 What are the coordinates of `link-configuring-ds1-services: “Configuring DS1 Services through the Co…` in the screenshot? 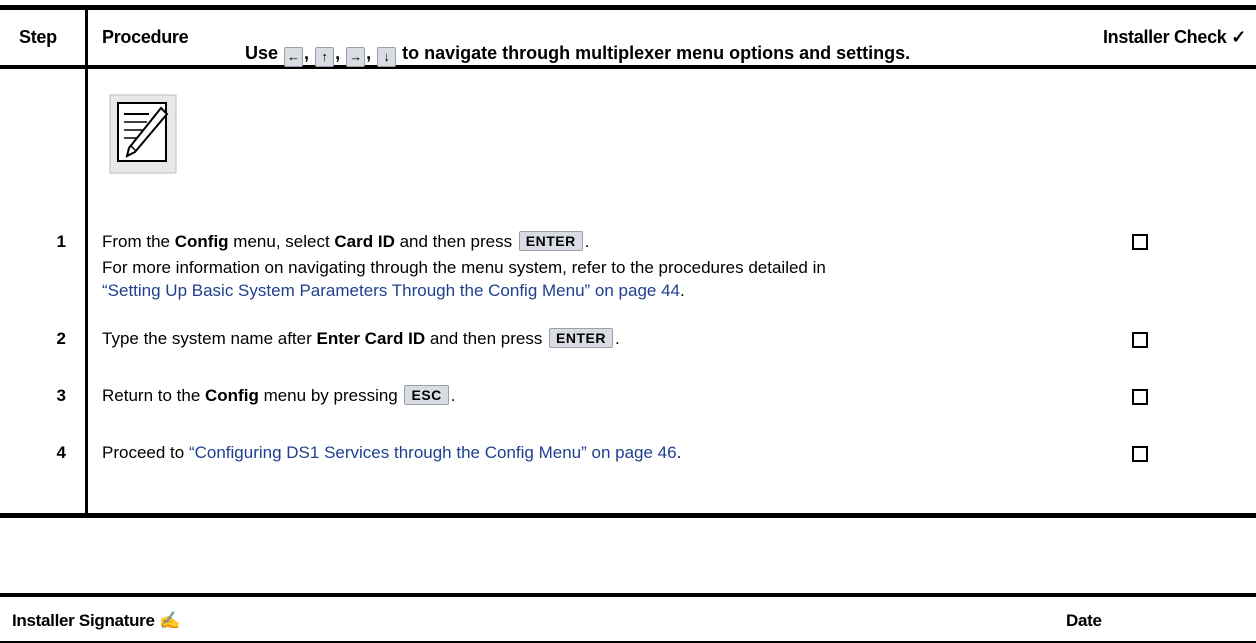 It's located at (433, 452).